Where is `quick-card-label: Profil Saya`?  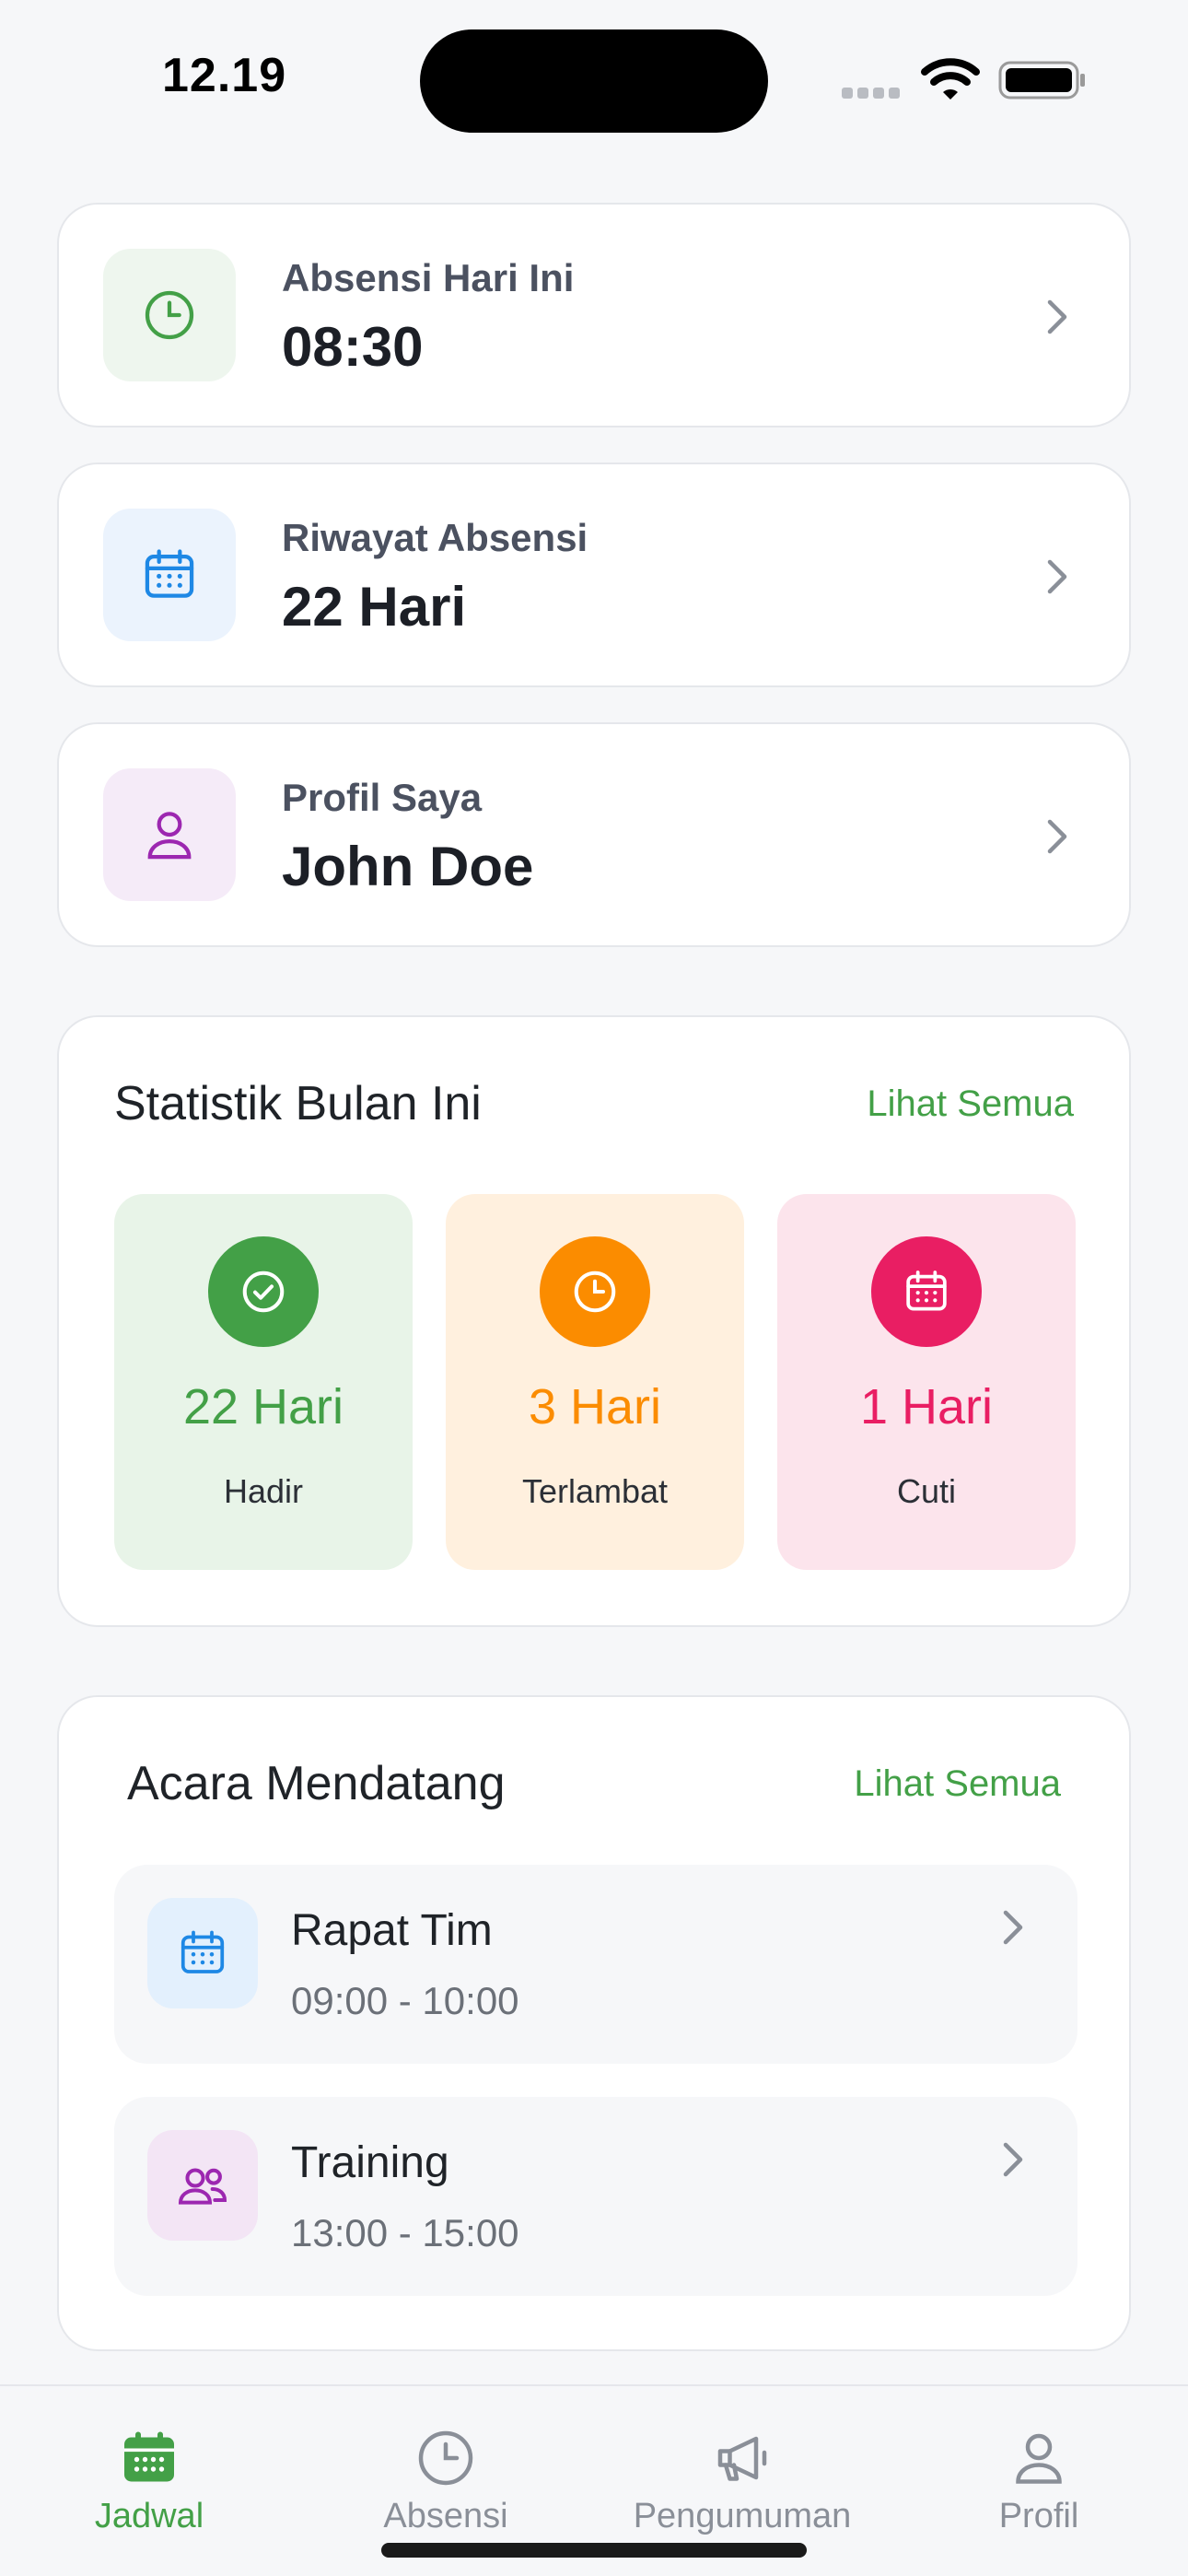 quick-card-label: Profil Saya is located at coordinates (382, 797).